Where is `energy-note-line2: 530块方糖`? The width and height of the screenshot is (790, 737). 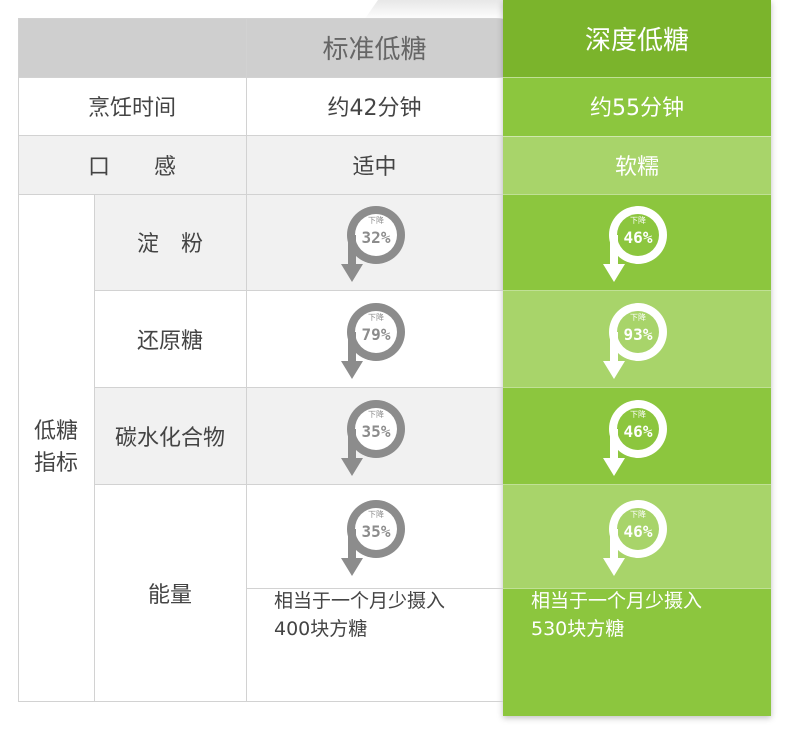
energy-note-line2: 530块方糖 is located at coordinates (578, 628).